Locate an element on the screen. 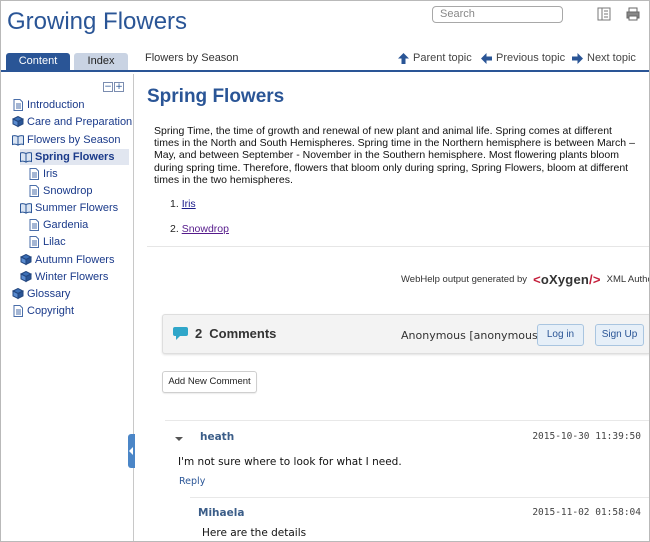 The height and width of the screenshot is (542, 650). signup-button: Sign Up is located at coordinates (619, 335).